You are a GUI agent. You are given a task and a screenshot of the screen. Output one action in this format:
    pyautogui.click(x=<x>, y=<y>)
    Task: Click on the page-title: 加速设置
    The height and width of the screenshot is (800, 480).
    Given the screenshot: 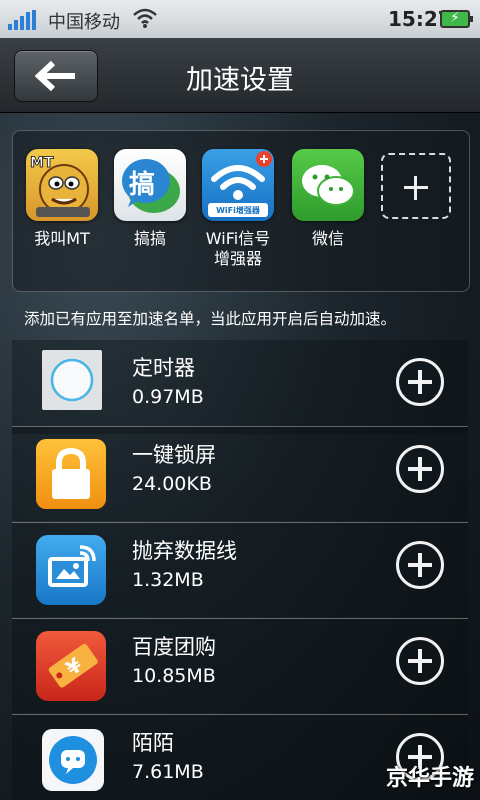 What is the action you would take?
    pyautogui.click(x=240, y=80)
    